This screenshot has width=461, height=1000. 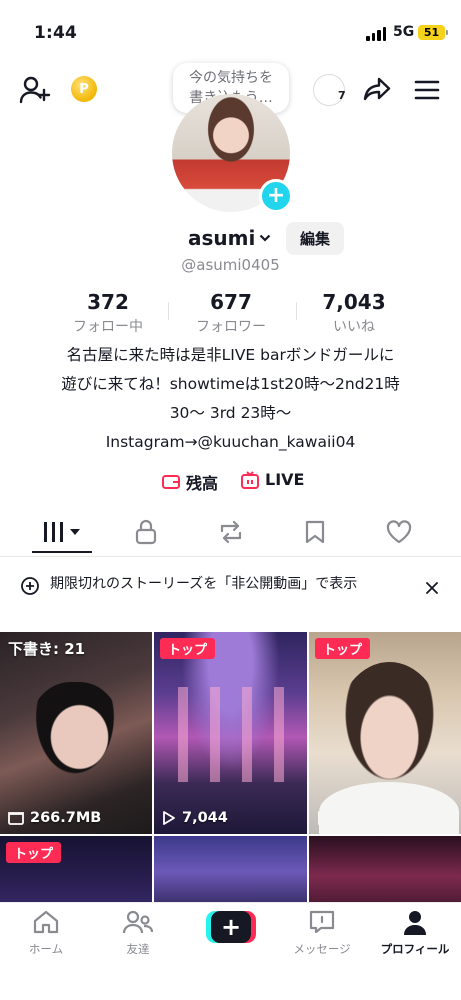 I want to click on share-icon, so click(x=377, y=89).